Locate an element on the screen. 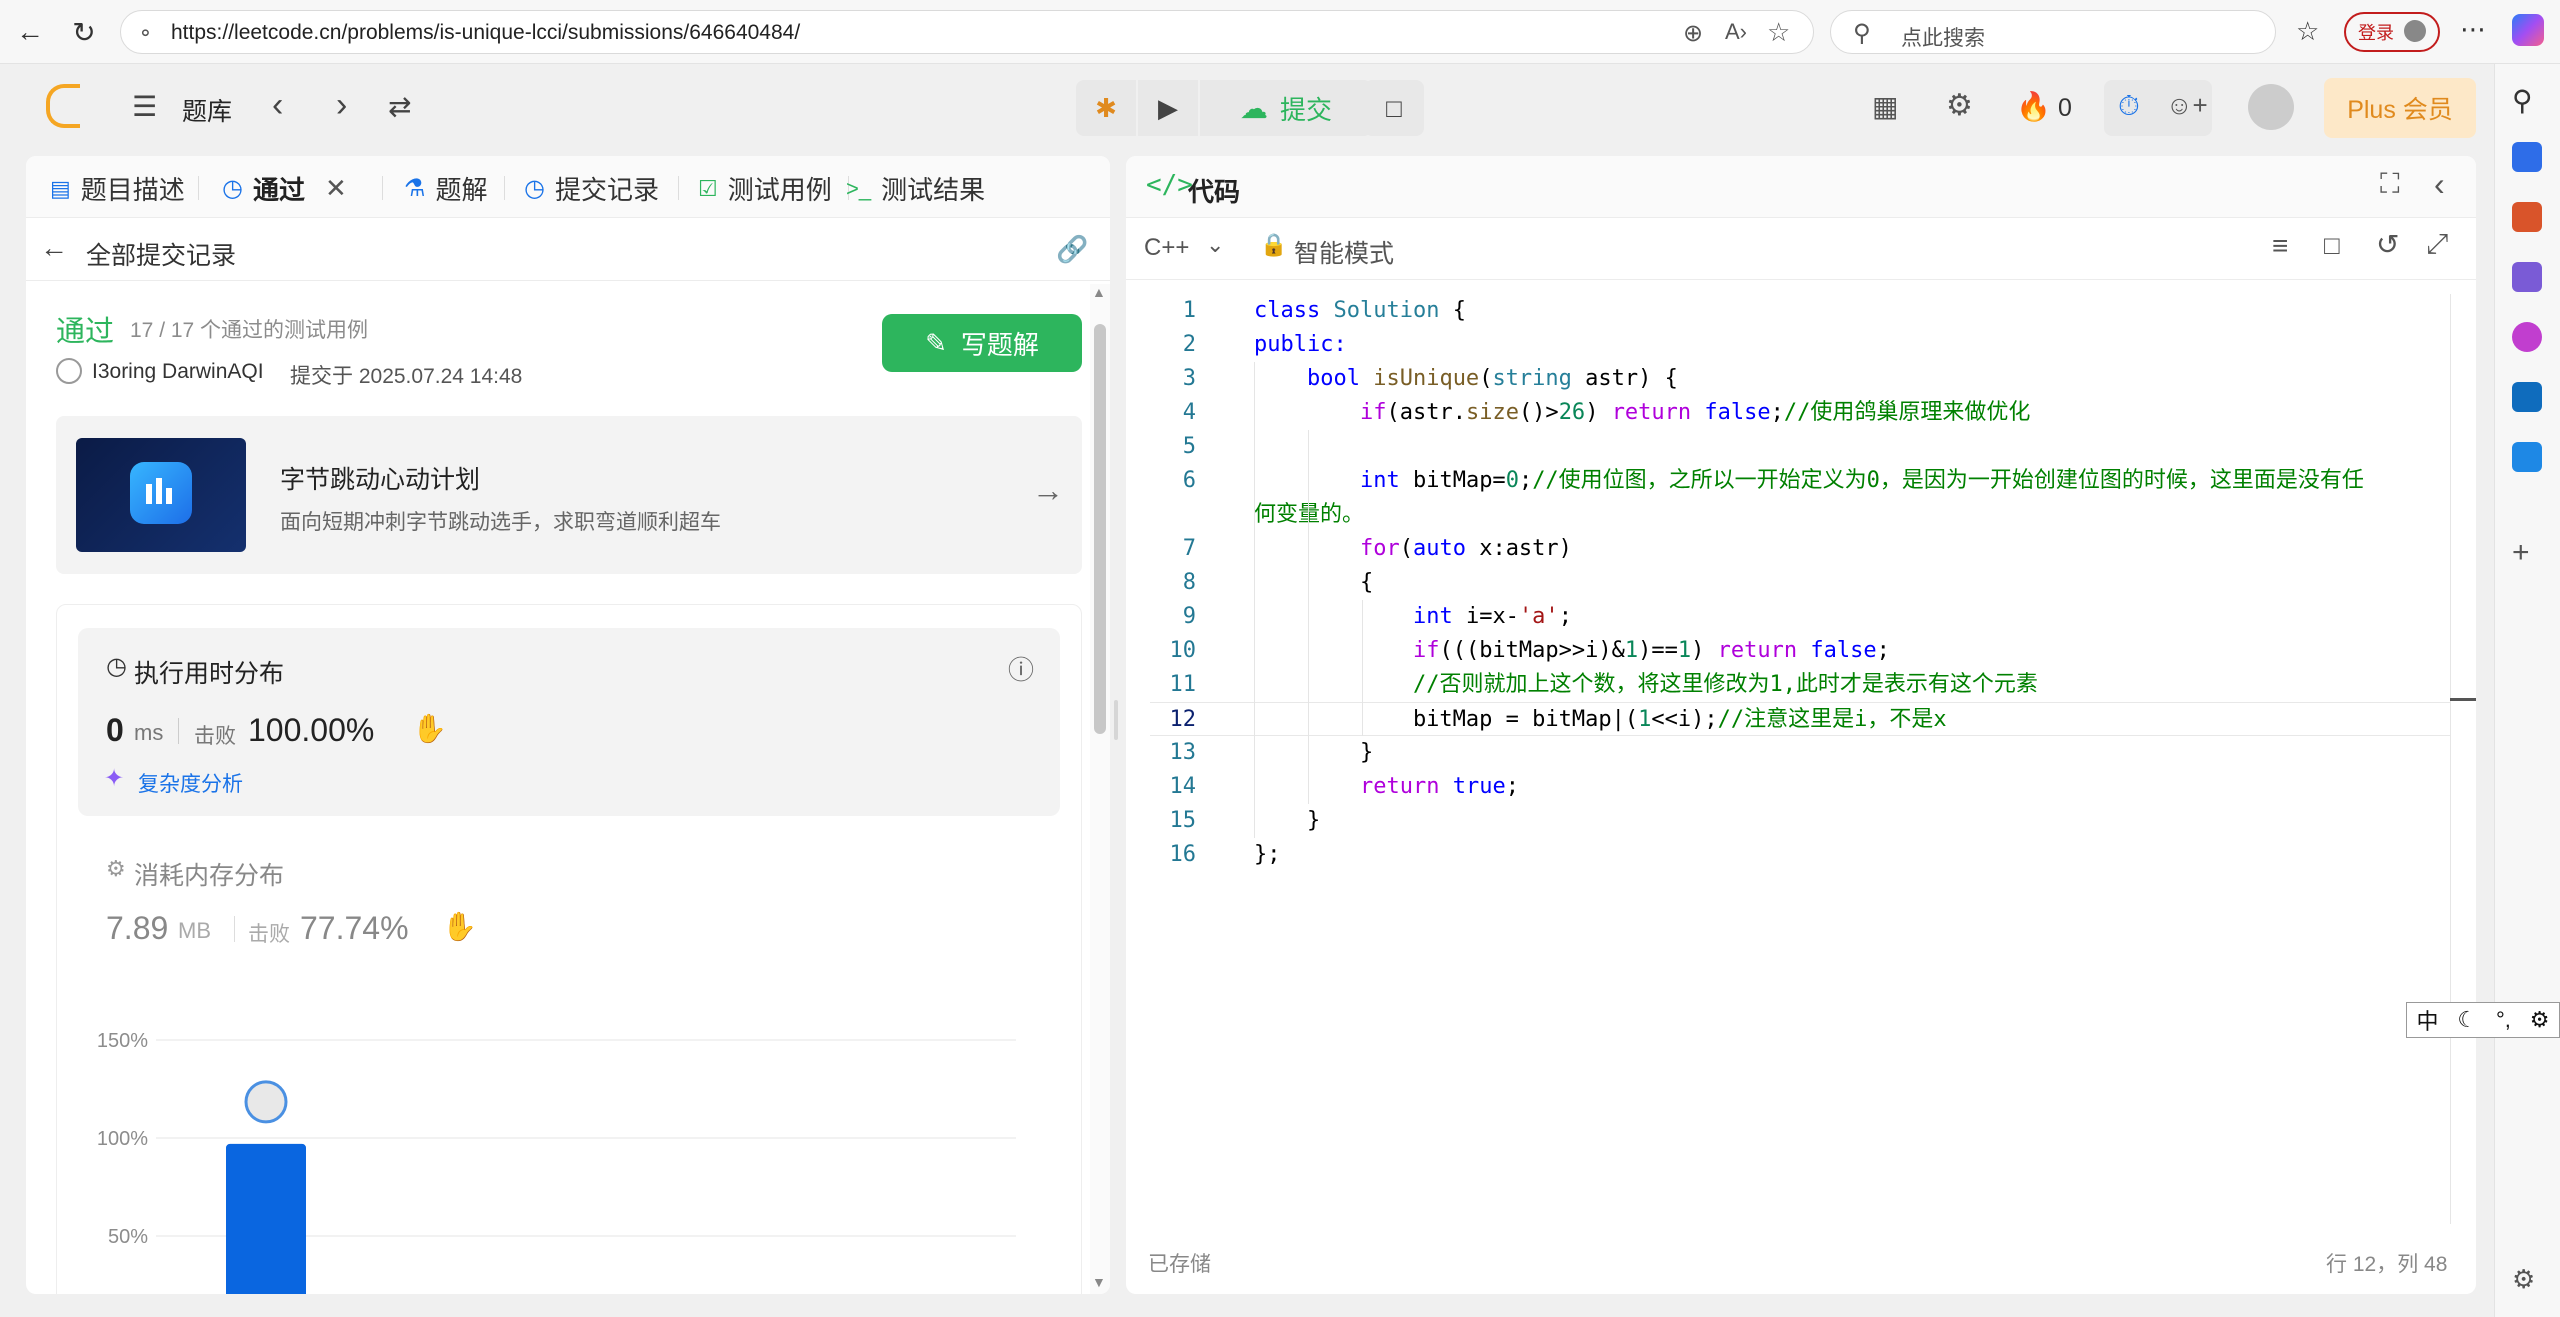  flame-icon: 🔥 is located at coordinates (2033, 106).